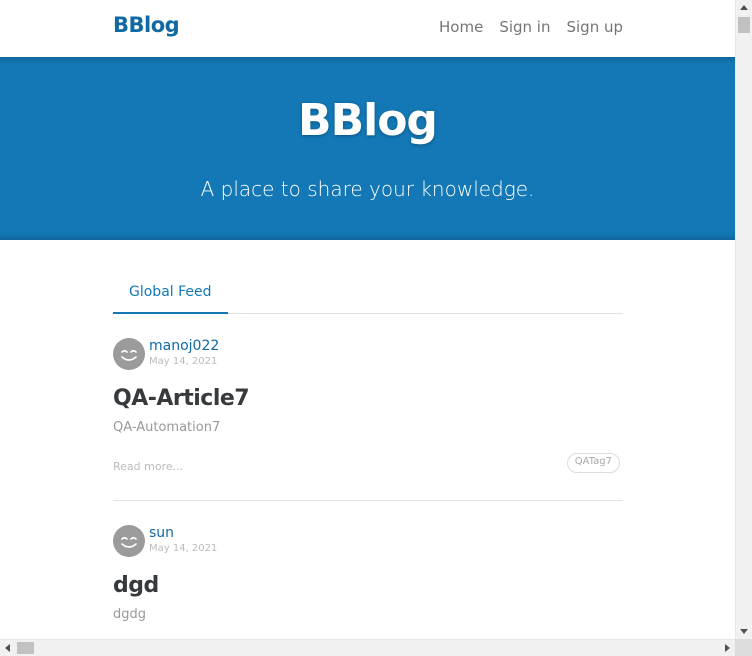 The image size is (752, 656). Describe the element at coordinates (181, 398) in the screenshot. I see `article-title: QA-Article7` at that location.